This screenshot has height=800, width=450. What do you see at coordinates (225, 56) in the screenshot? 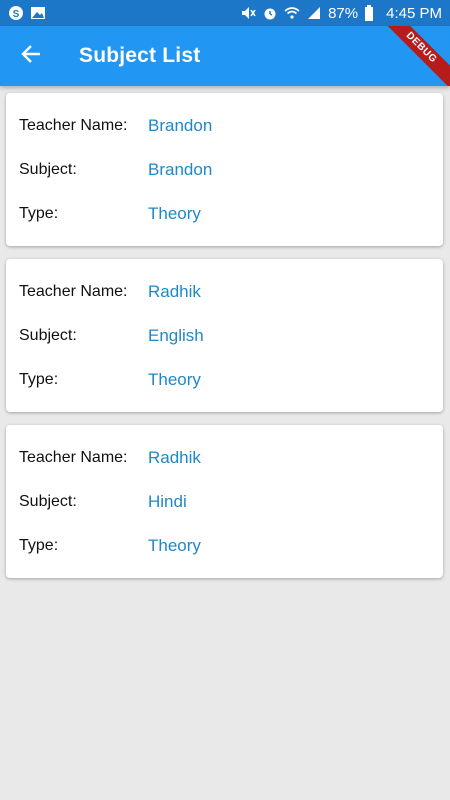
I see `app-bar: Subject List DEBUG` at bounding box center [225, 56].